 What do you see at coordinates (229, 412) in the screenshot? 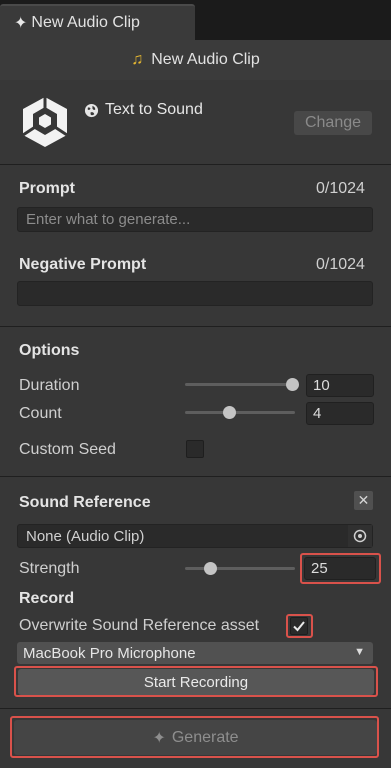
I see `count-slider-handle` at bounding box center [229, 412].